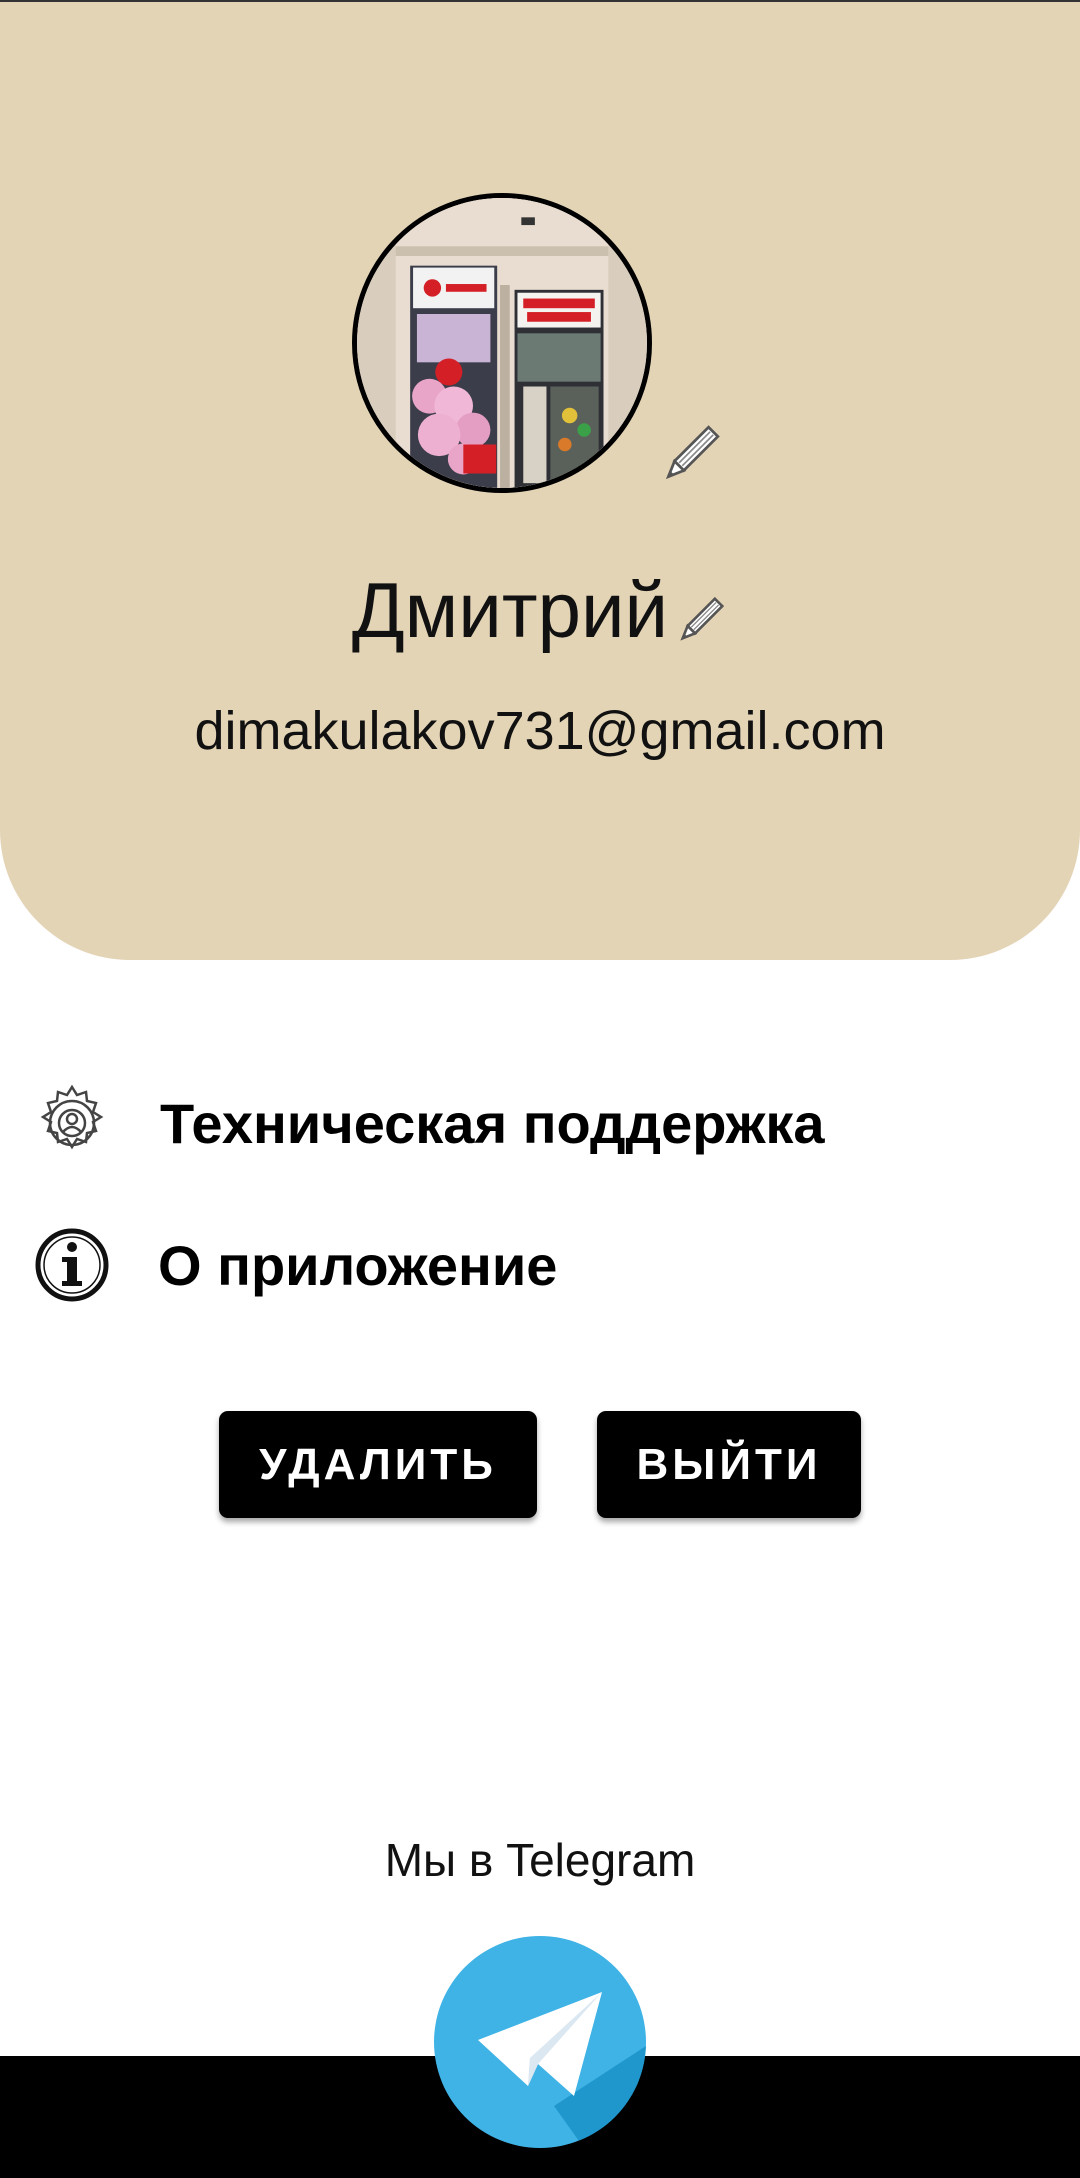 Image resolution: width=1080 pixels, height=2178 pixels. I want to click on status-divider, so click(540, 1).